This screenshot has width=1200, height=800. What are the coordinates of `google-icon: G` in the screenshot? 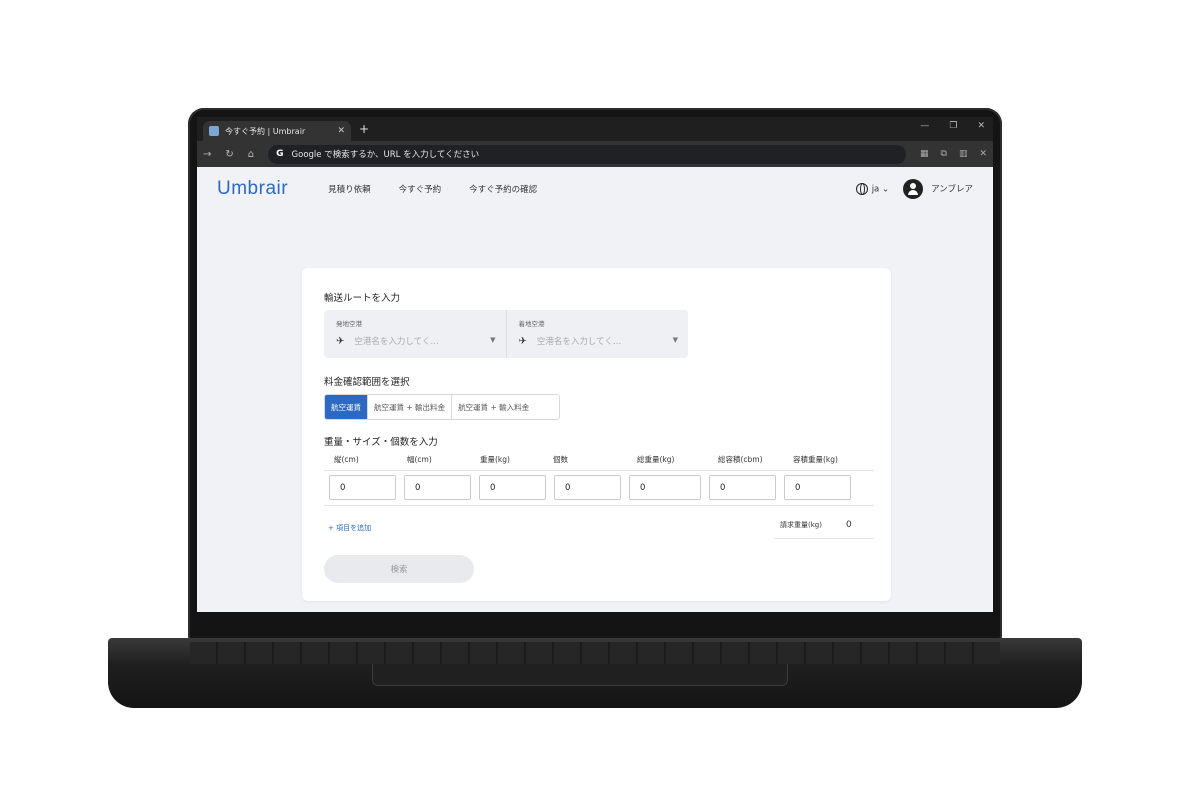 It's located at (280, 154).